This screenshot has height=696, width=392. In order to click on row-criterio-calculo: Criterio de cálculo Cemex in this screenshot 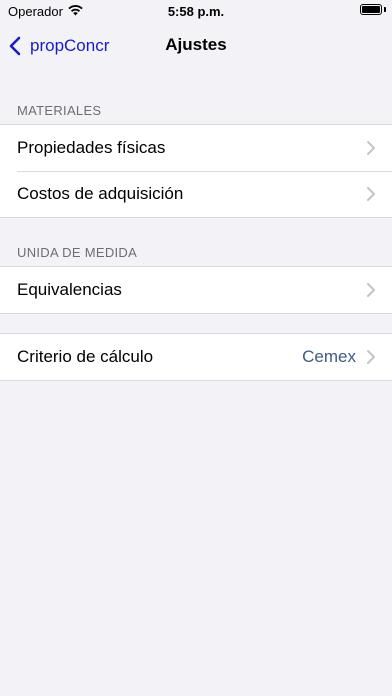, I will do `click(196, 357)`.